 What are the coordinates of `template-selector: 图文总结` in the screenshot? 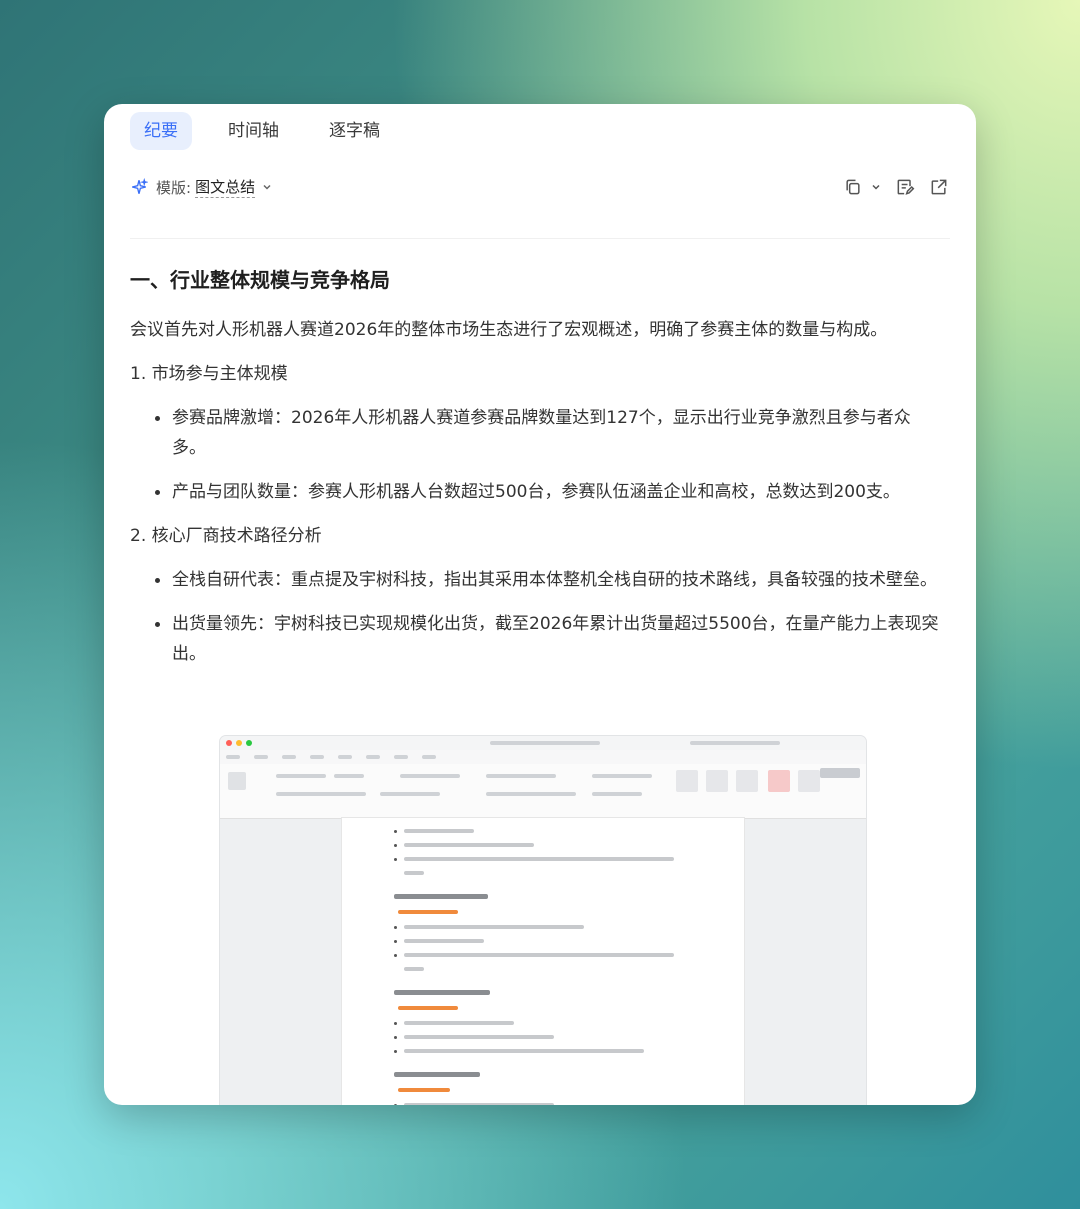 It's located at (225, 187).